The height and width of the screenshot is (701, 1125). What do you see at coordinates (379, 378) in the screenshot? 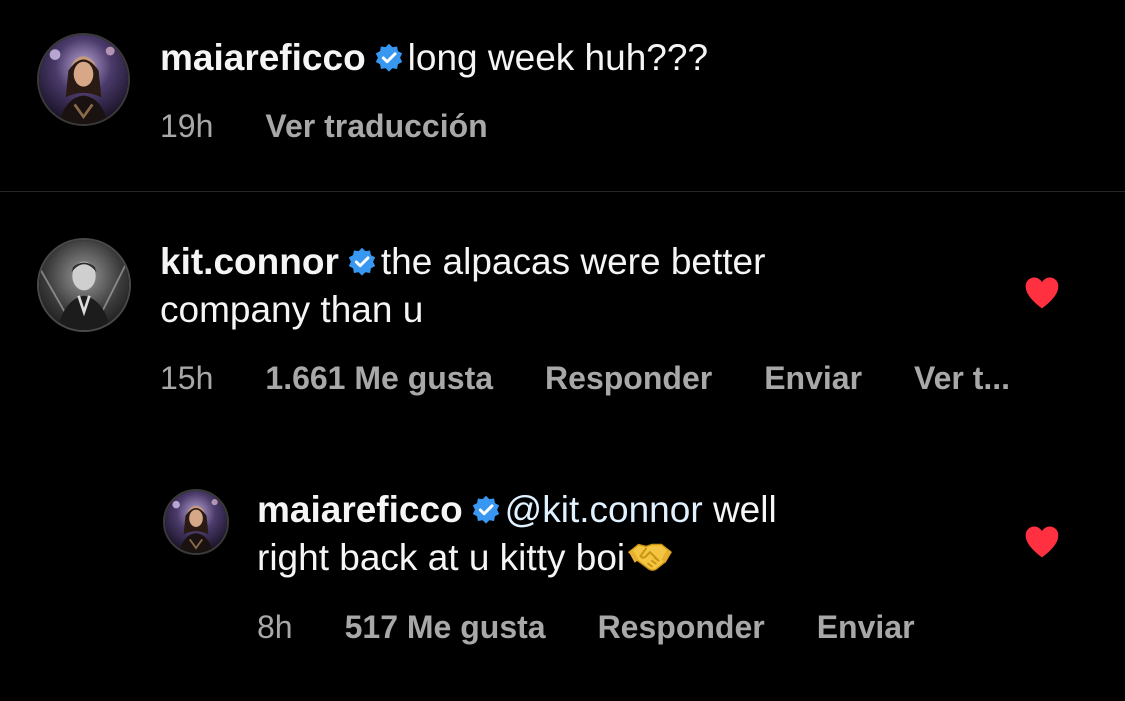
I see `likes-count: 1.661 Me gusta` at bounding box center [379, 378].